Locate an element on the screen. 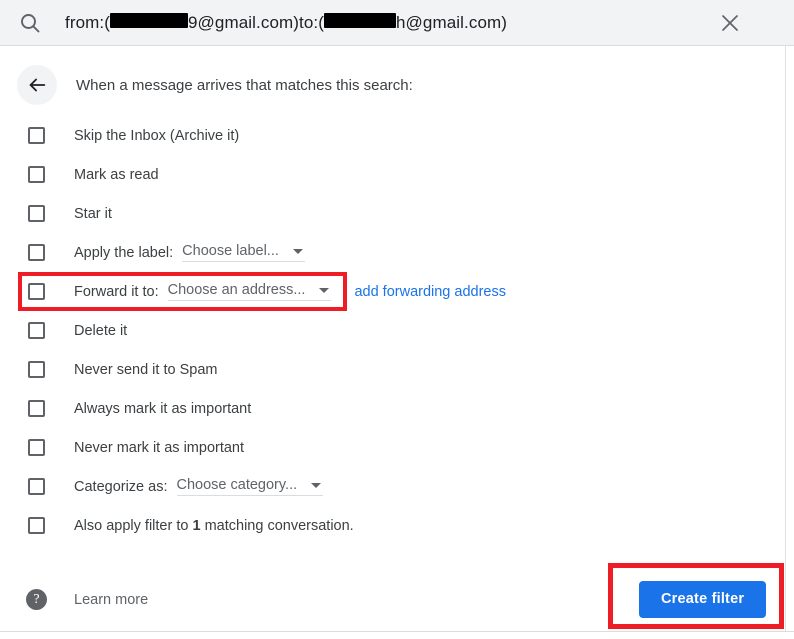 This screenshot has height=639, width=794. option-label-apply-label: Apply the label: is located at coordinates (124, 252).